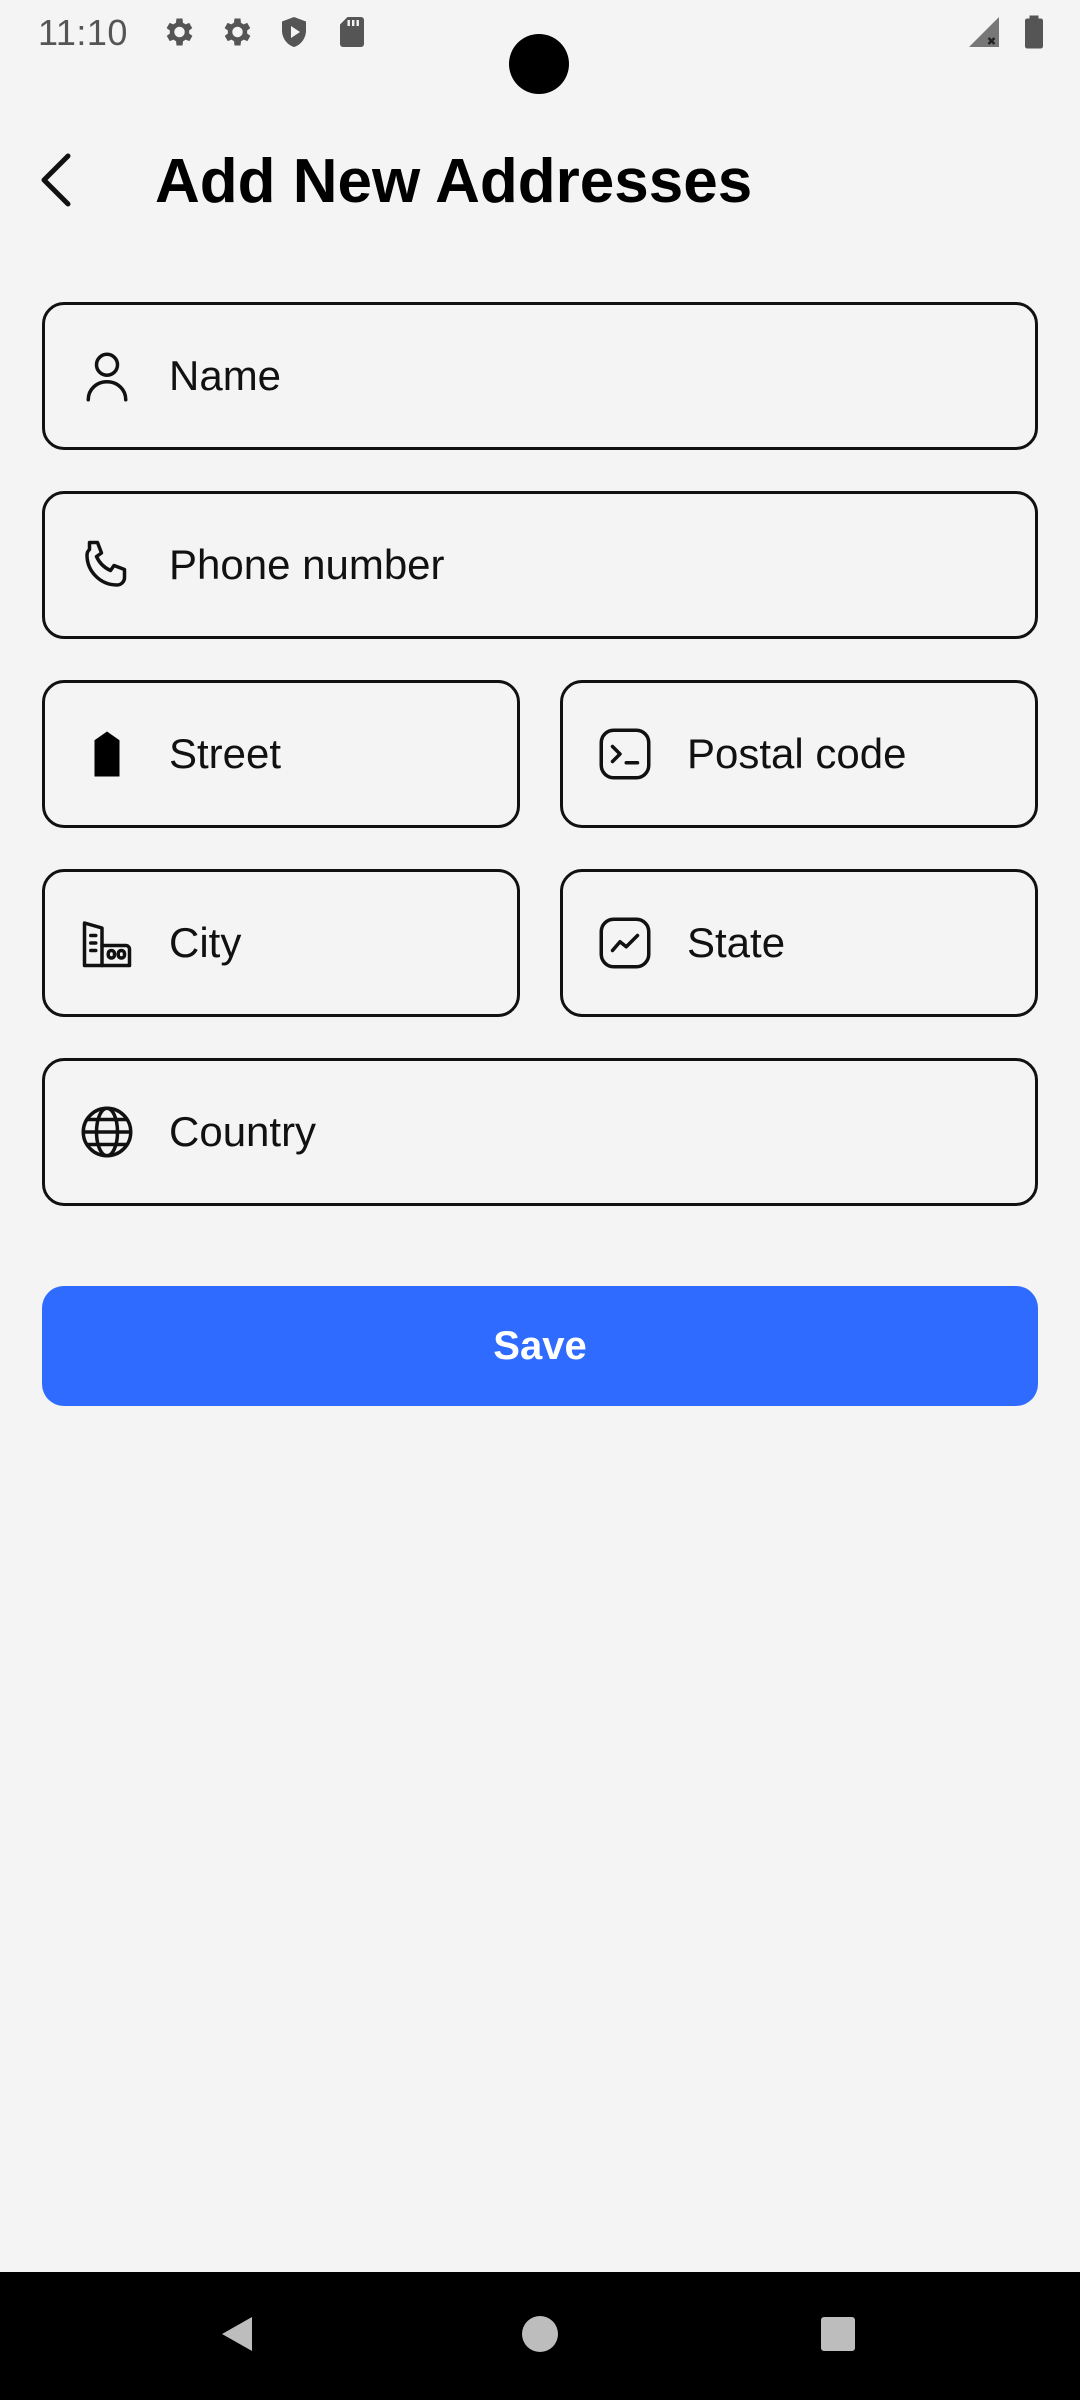  I want to click on system-nav-bar, so click(540, 2336).